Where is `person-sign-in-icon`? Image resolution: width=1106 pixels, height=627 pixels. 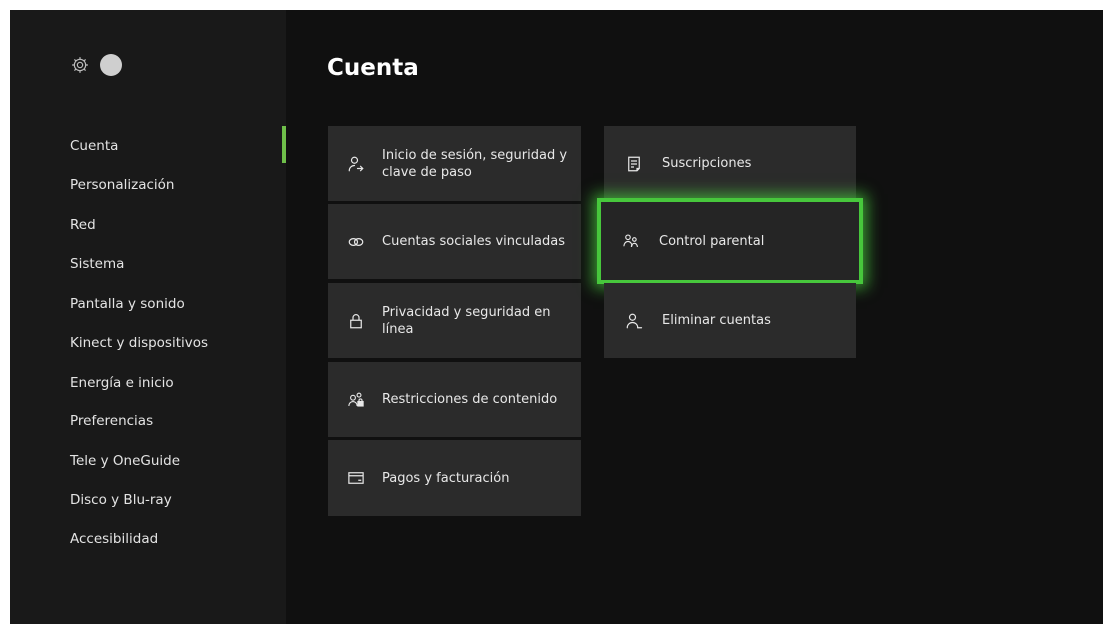 person-sign-in-icon is located at coordinates (356, 163).